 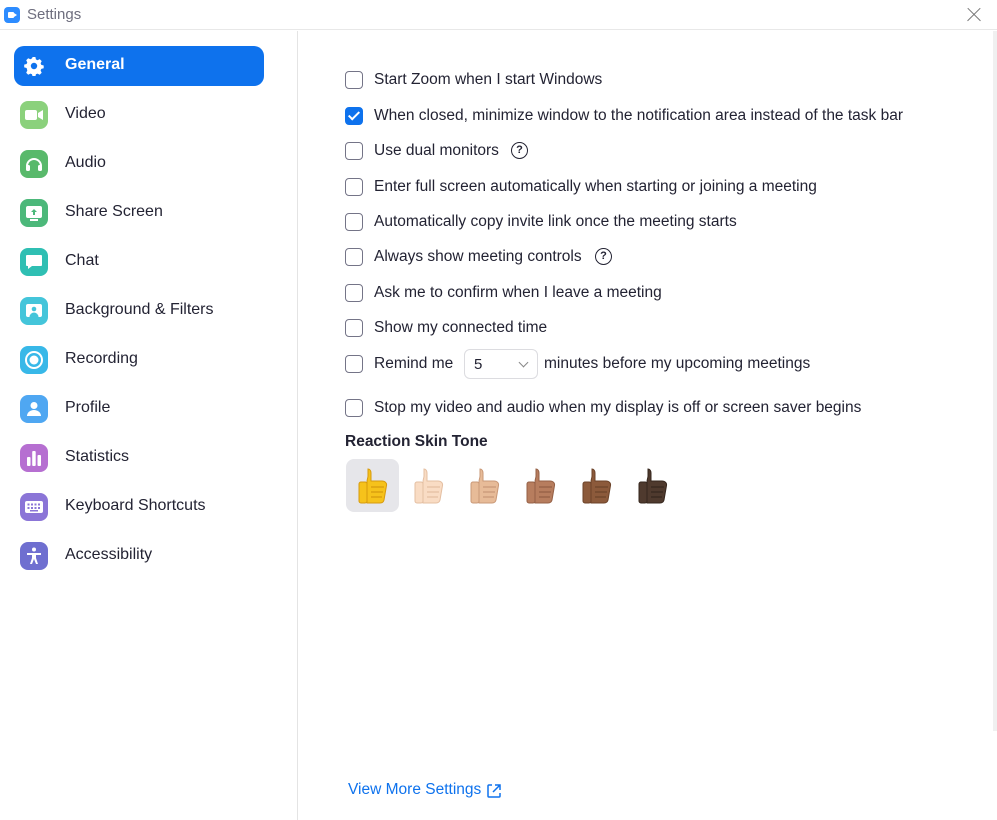 I want to click on gear-icon, so click(x=34, y=66).